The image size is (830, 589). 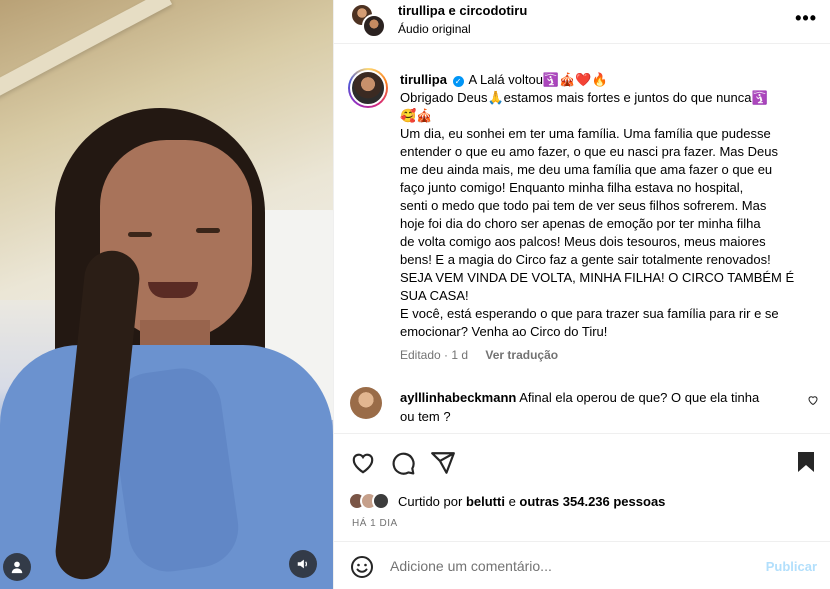 What do you see at coordinates (538, 79) in the screenshot?
I see `caption-line-text: A Lalá voltou🛐🎪❤️🔥` at bounding box center [538, 79].